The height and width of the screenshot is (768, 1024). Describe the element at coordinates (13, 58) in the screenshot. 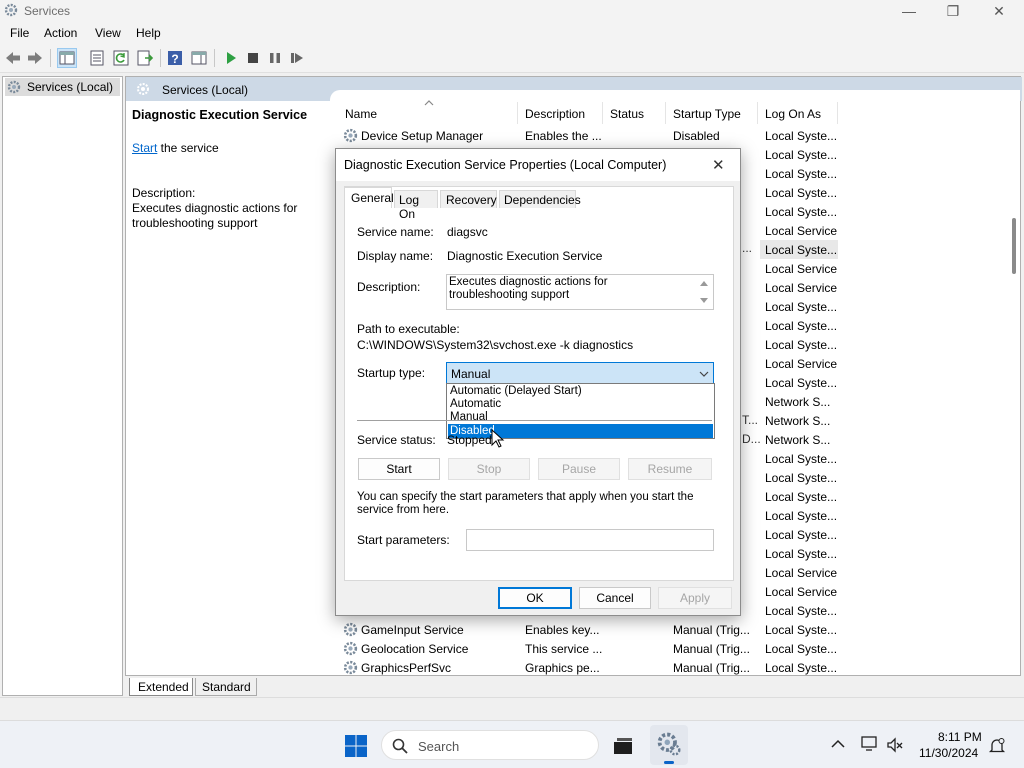

I see `back-arrow-icon` at that location.